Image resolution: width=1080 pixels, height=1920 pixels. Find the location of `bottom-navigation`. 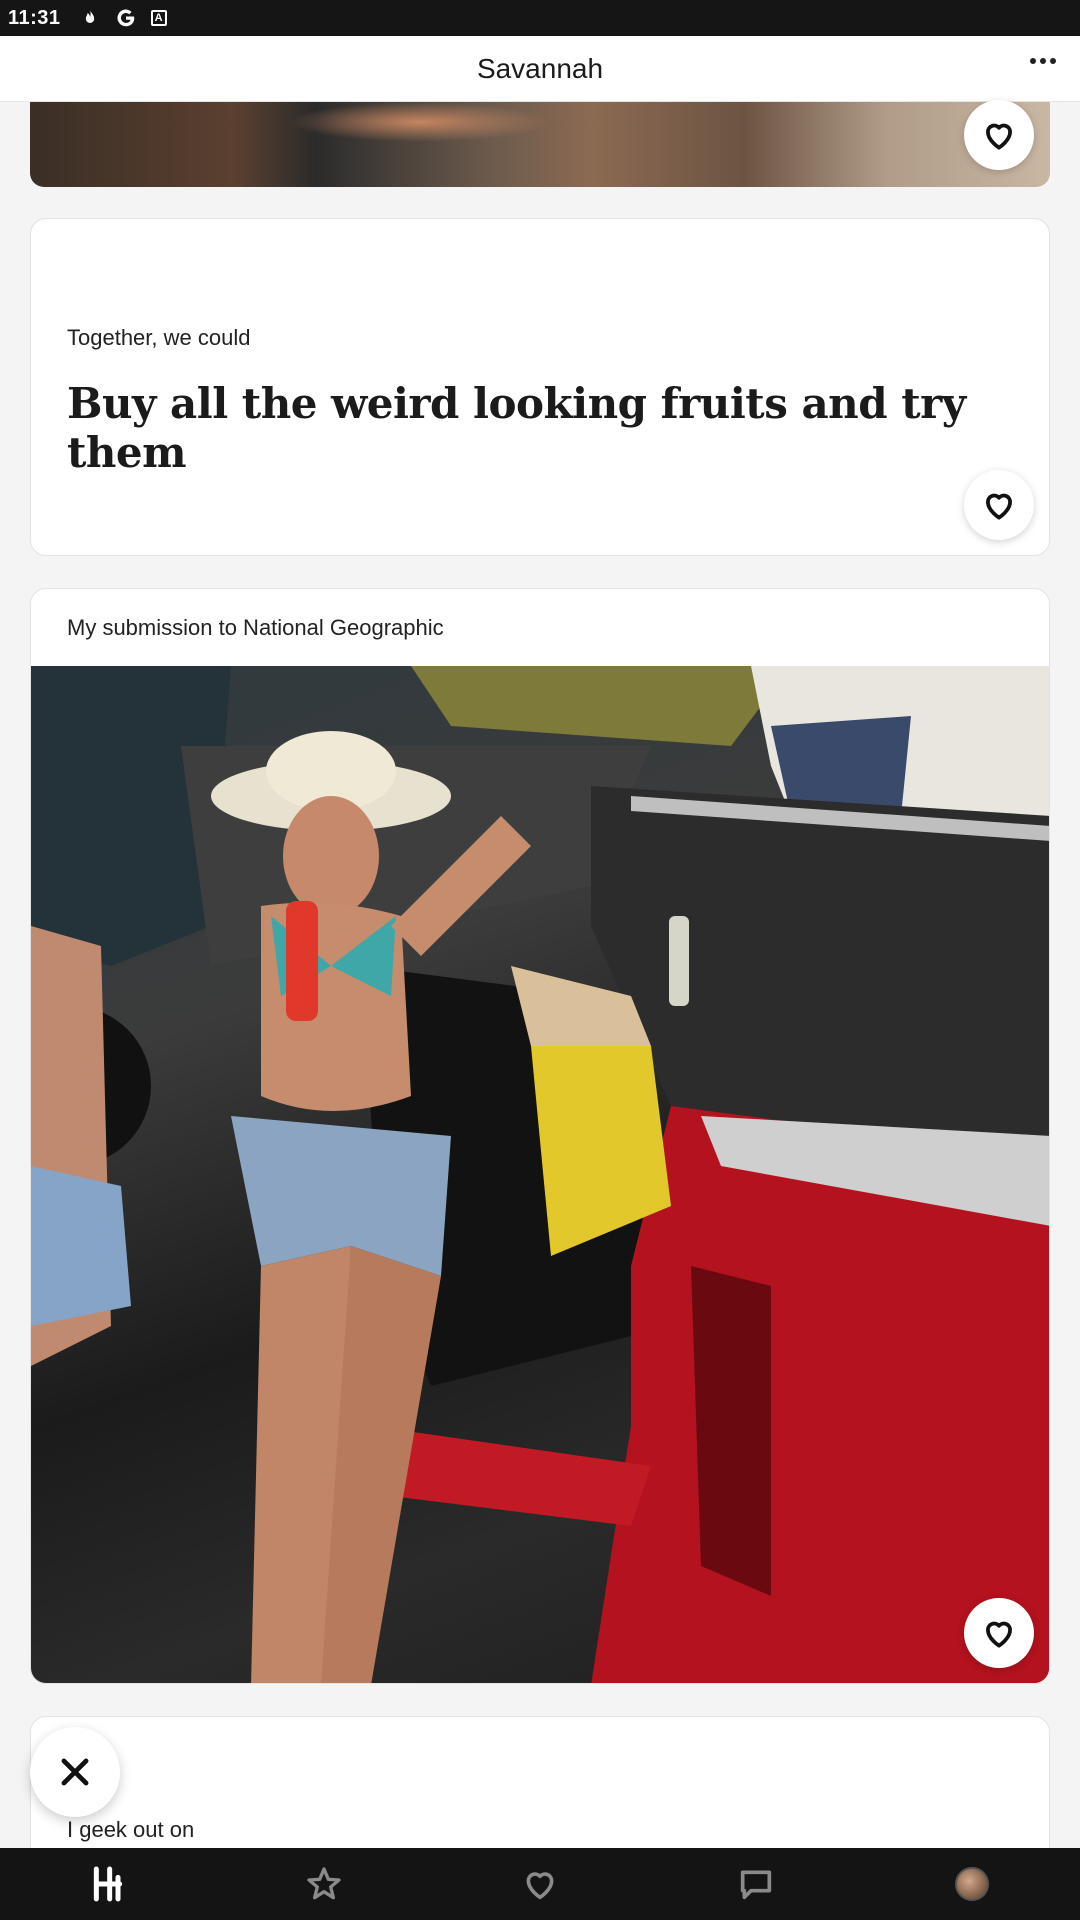

bottom-navigation is located at coordinates (540, 1884).